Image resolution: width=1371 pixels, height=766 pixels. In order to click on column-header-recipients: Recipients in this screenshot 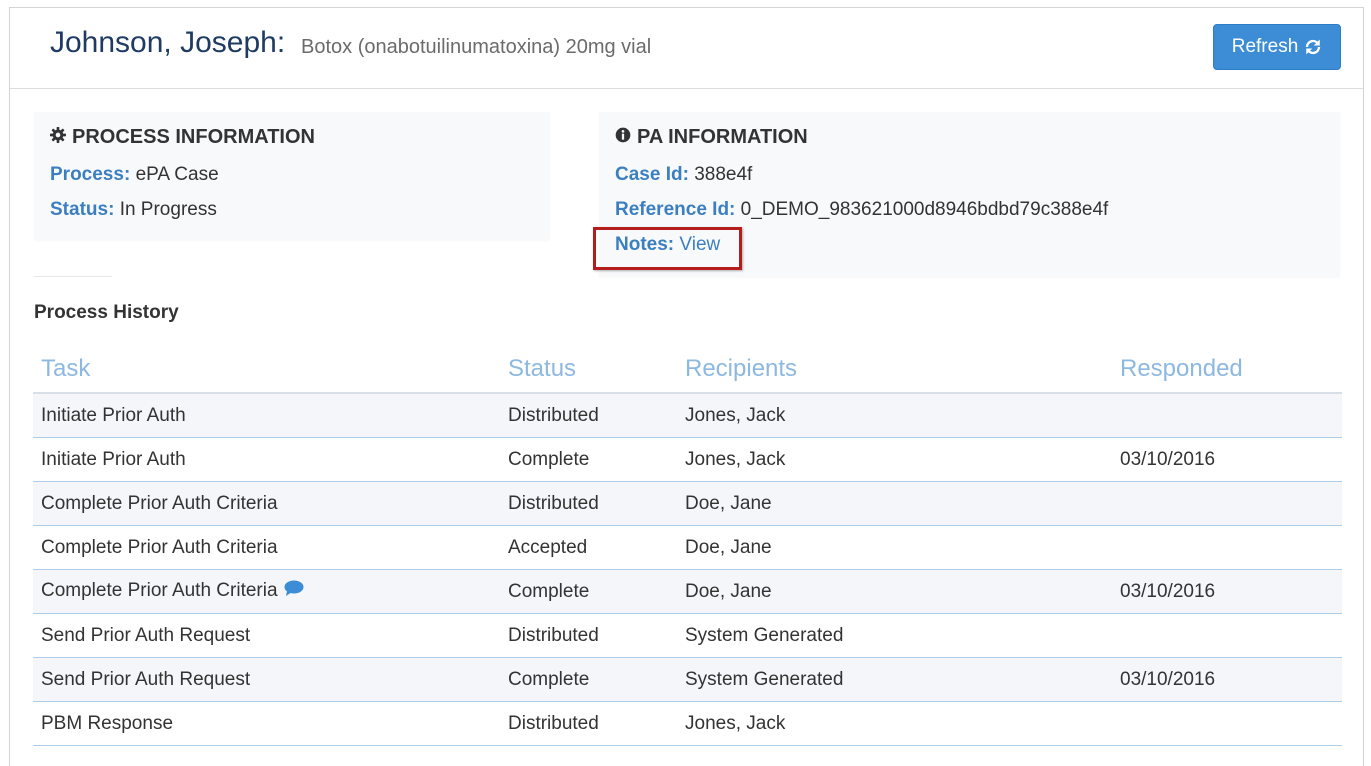, I will do `click(894, 370)`.